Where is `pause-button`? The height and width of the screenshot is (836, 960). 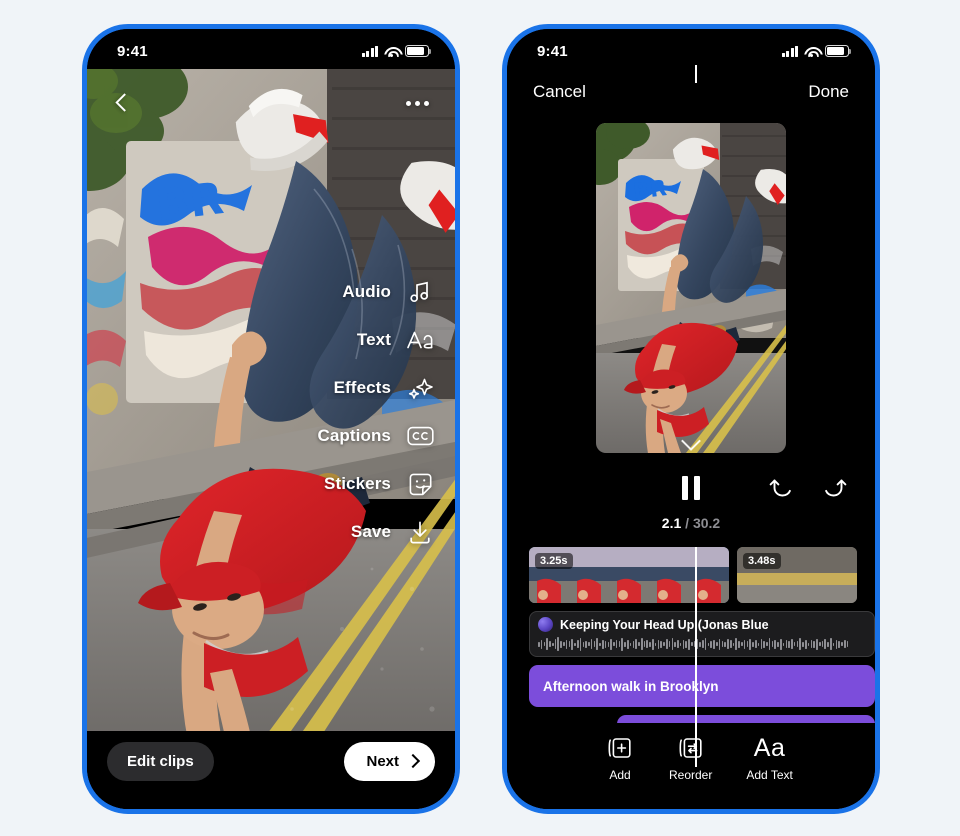 pause-button is located at coordinates (691, 488).